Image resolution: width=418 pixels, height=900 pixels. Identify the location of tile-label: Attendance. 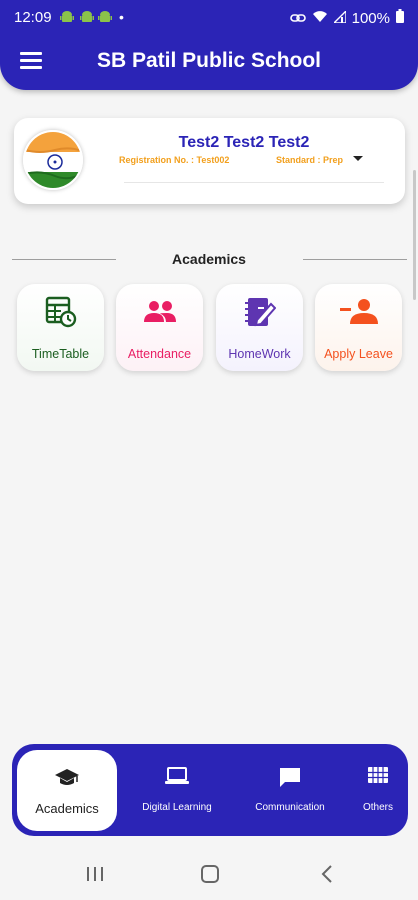
(159, 354).